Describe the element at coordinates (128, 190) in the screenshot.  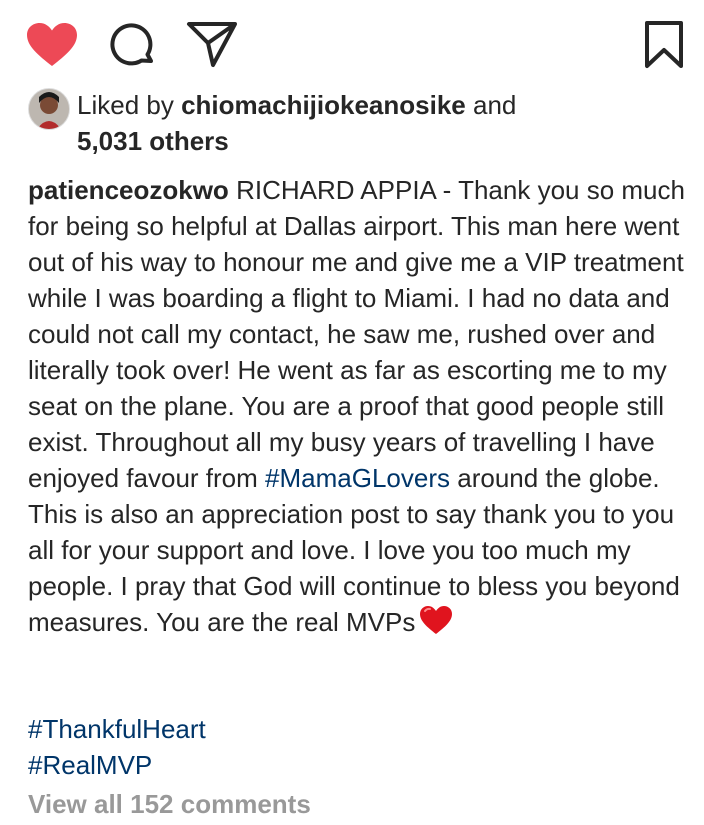
I see `author-username: patienceozokwo` at that location.